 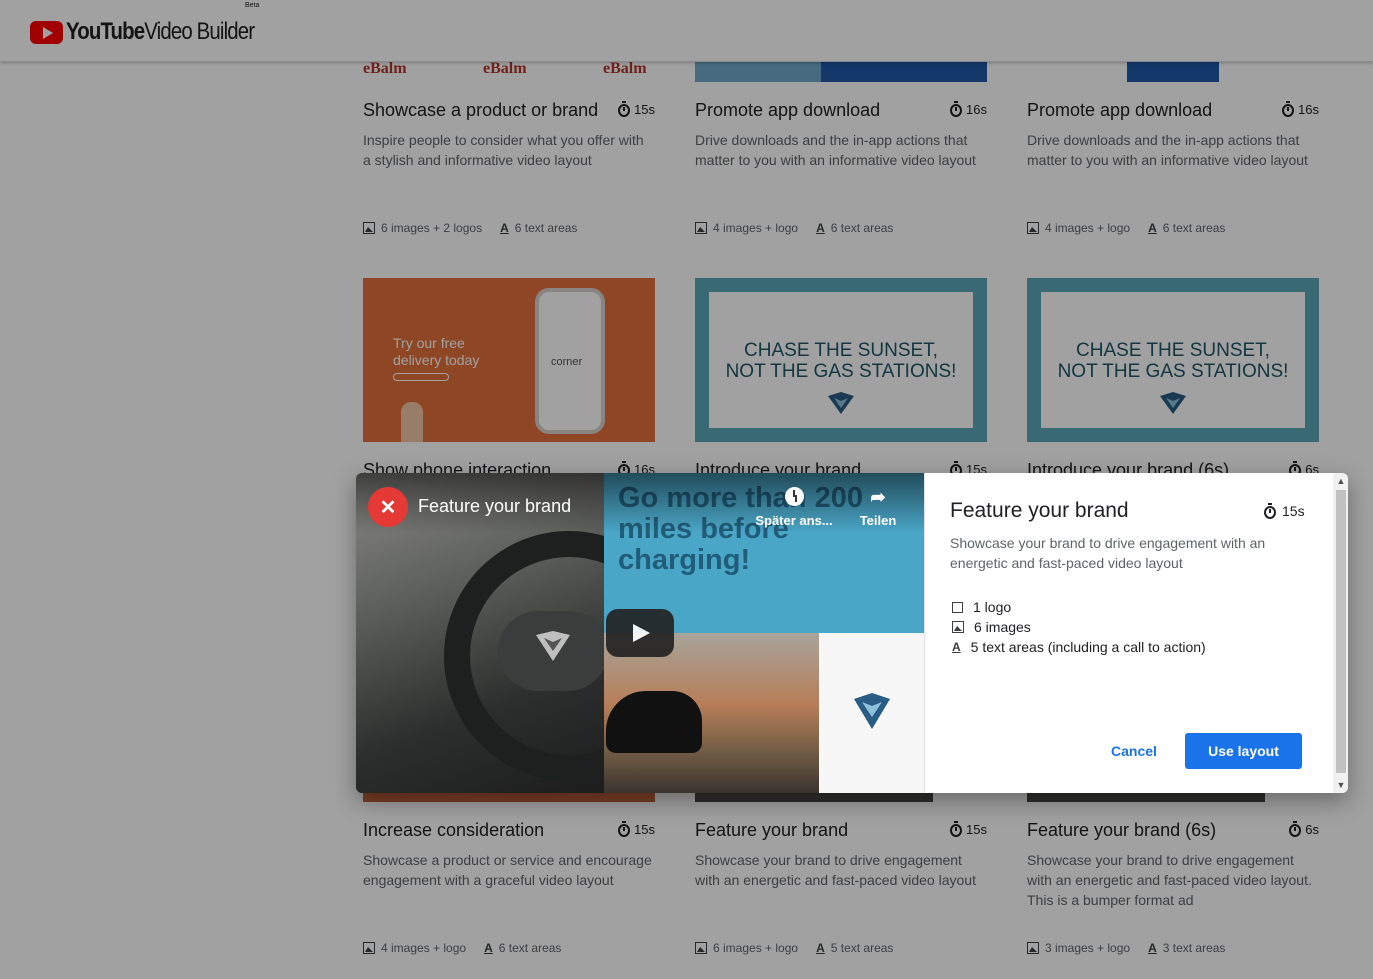 What do you see at coordinates (878, 497) in the screenshot?
I see `share-icon: ➦` at bounding box center [878, 497].